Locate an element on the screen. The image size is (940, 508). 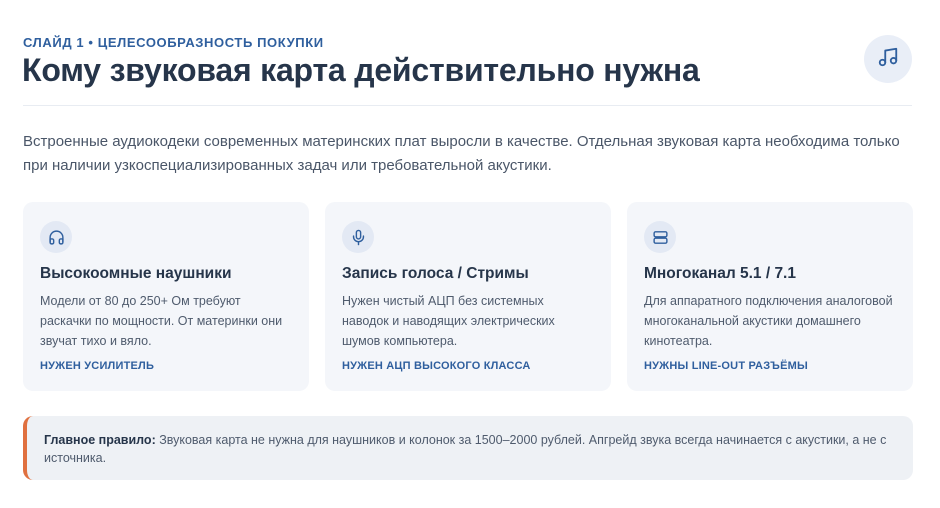
headphones-icon is located at coordinates (56, 237).